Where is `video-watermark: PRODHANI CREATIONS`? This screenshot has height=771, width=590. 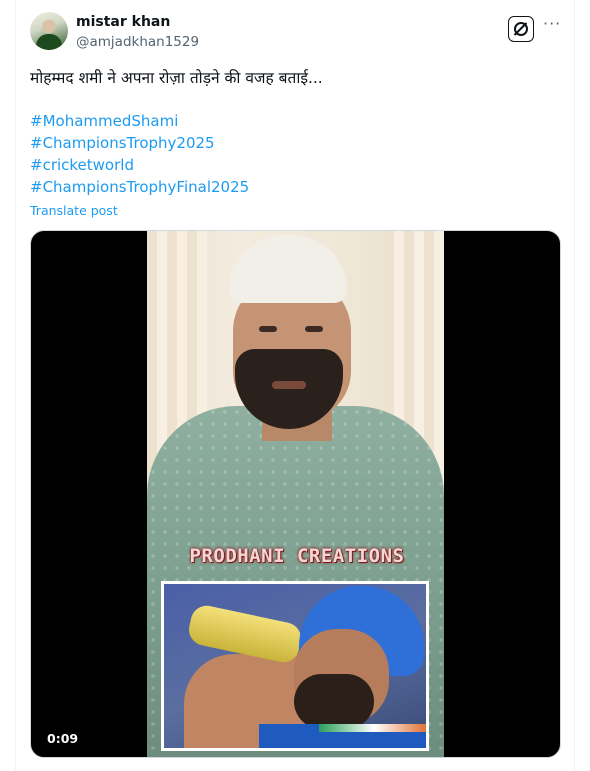 video-watermark: PRODHANI CREATIONS is located at coordinates (297, 556).